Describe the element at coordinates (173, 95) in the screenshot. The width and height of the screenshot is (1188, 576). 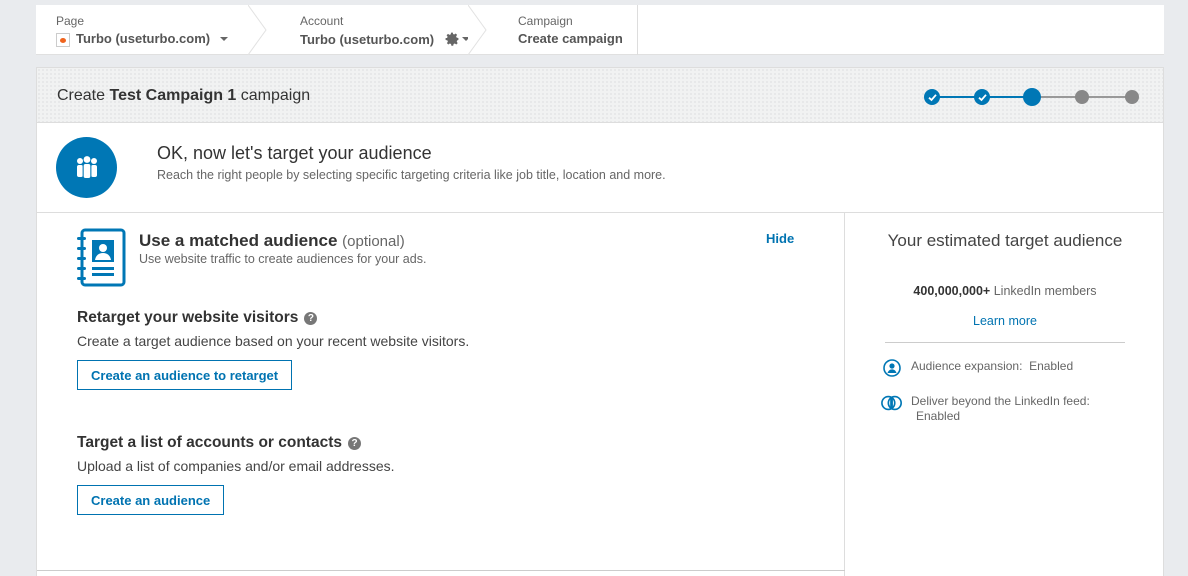
I see `campaign-name: Test Campaign 1` at that location.